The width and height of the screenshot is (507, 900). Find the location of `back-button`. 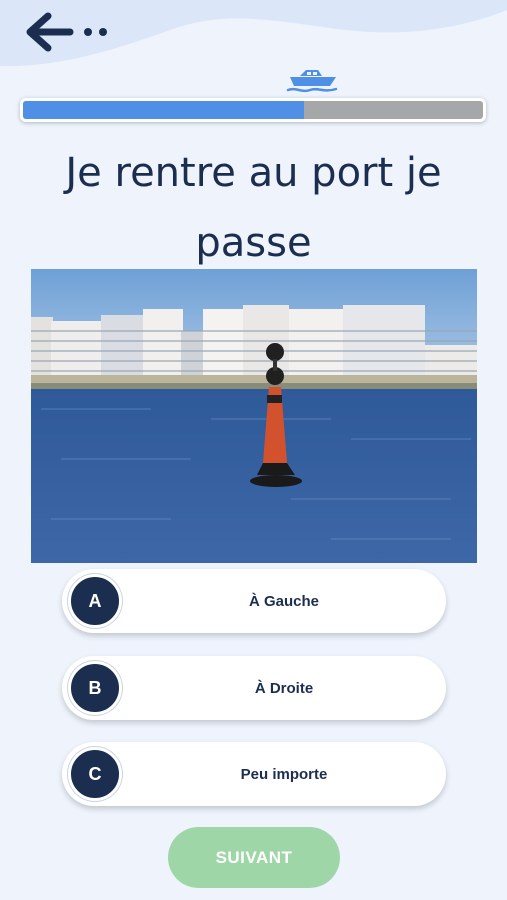

back-button is located at coordinates (68, 33).